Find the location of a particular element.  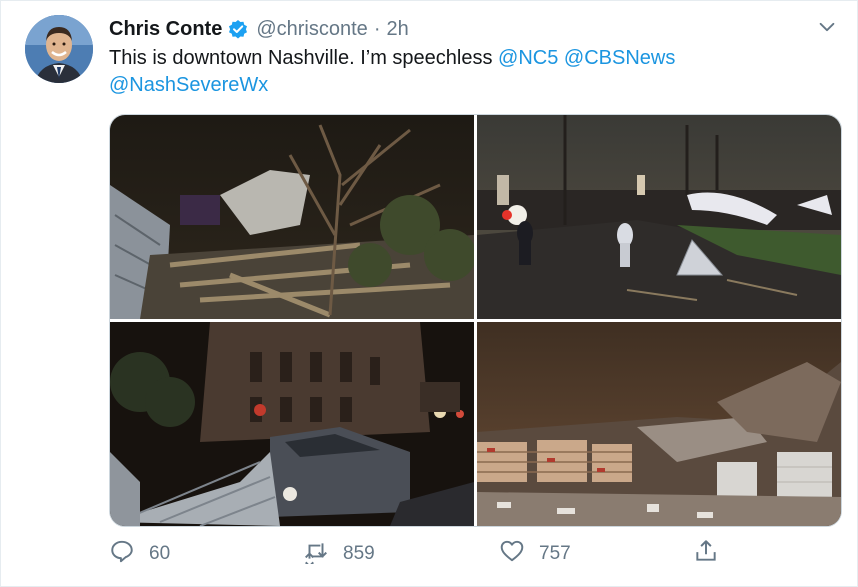

mention-link: @NC5 is located at coordinates (528, 58).